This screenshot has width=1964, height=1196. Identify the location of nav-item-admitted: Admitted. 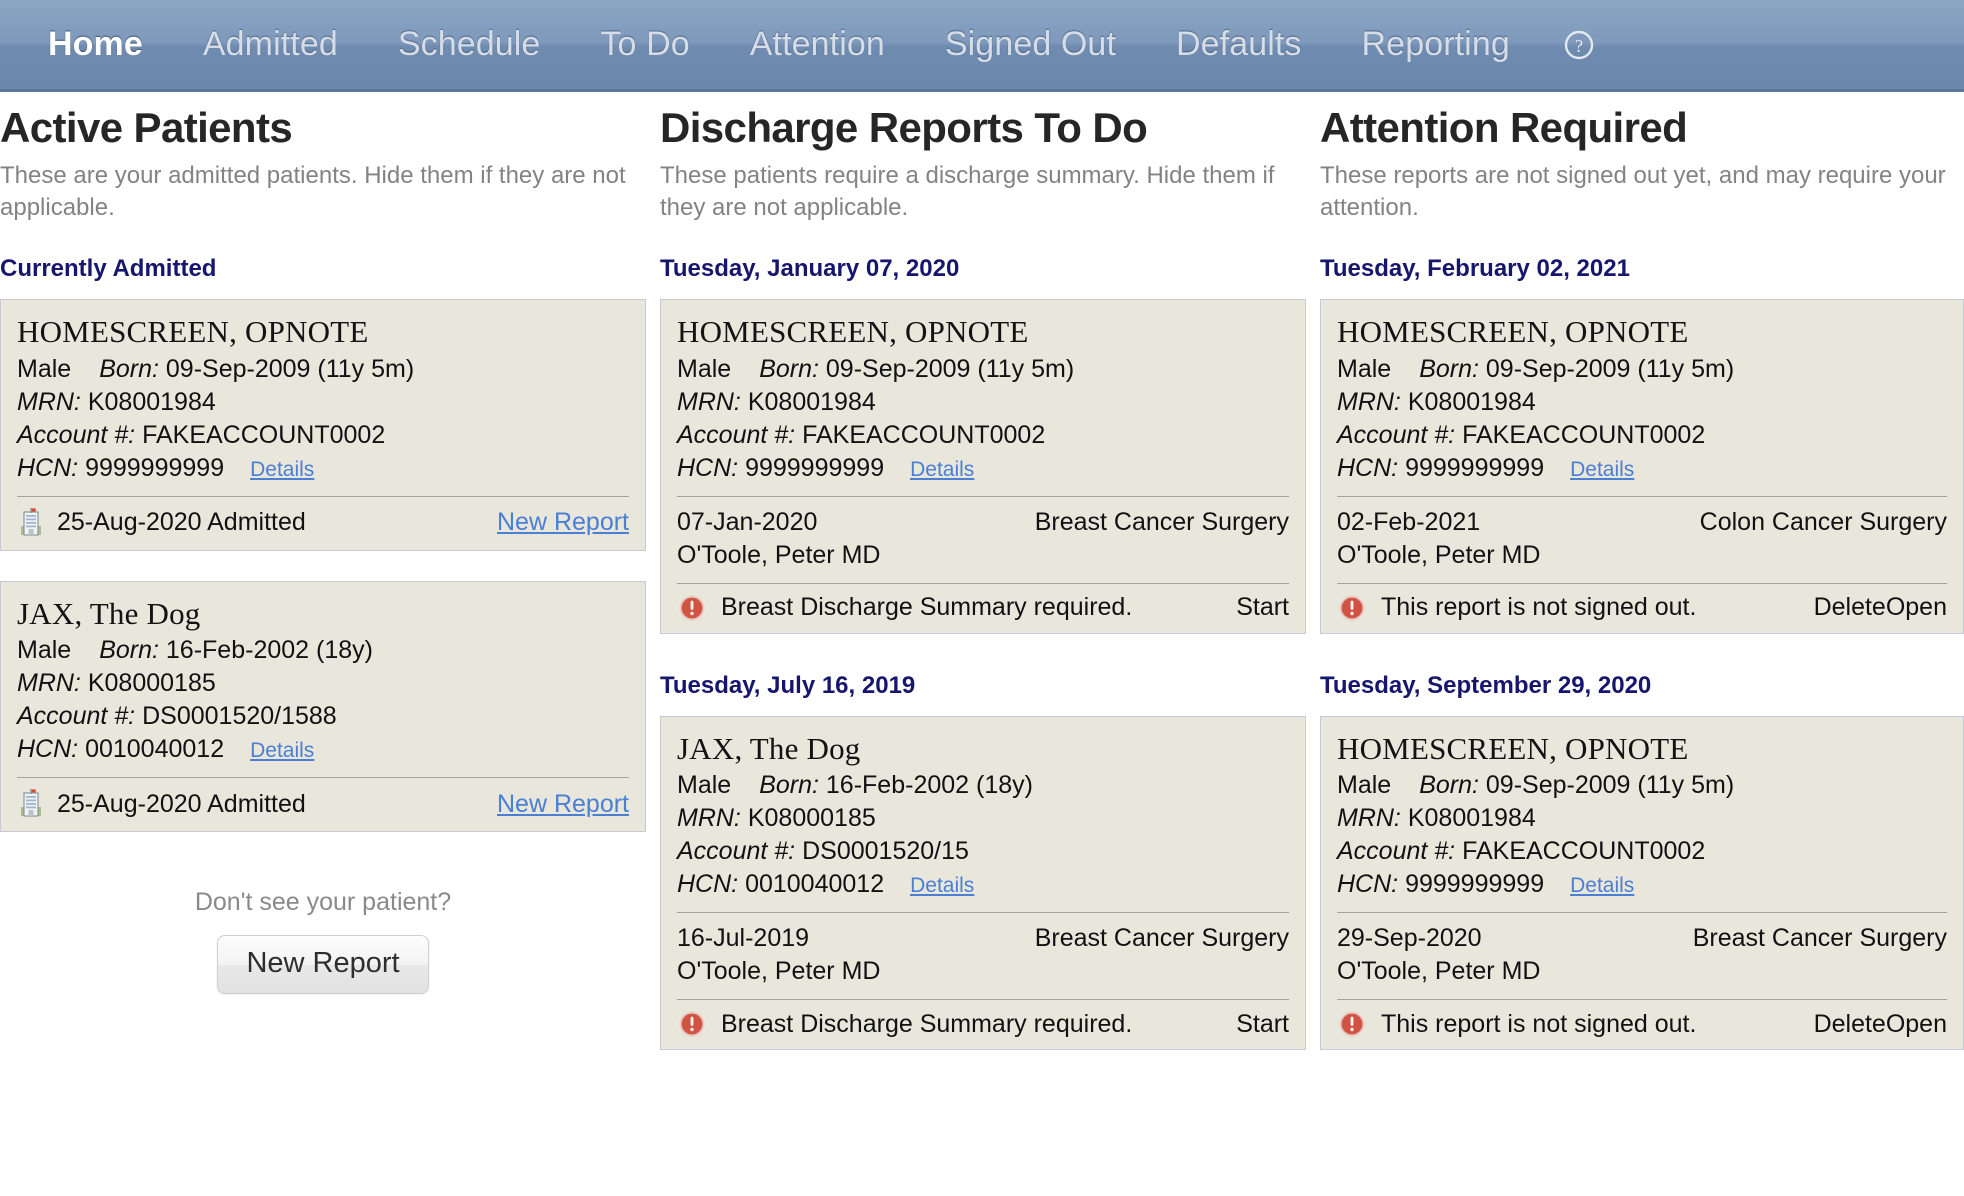
(270, 44).